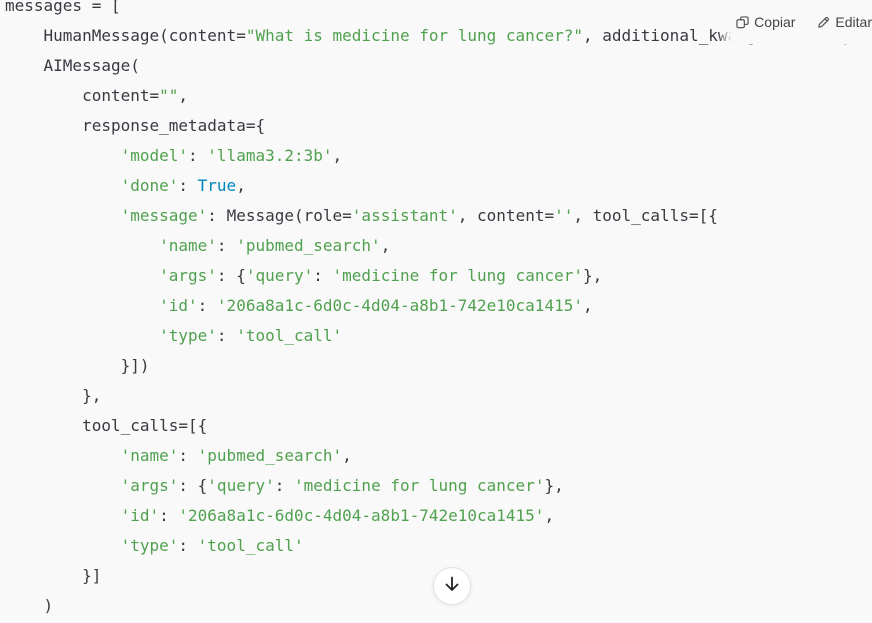 Image resolution: width=872 pixels, height=623 pixels. I want to click on string-token: '', so click(564, 215).